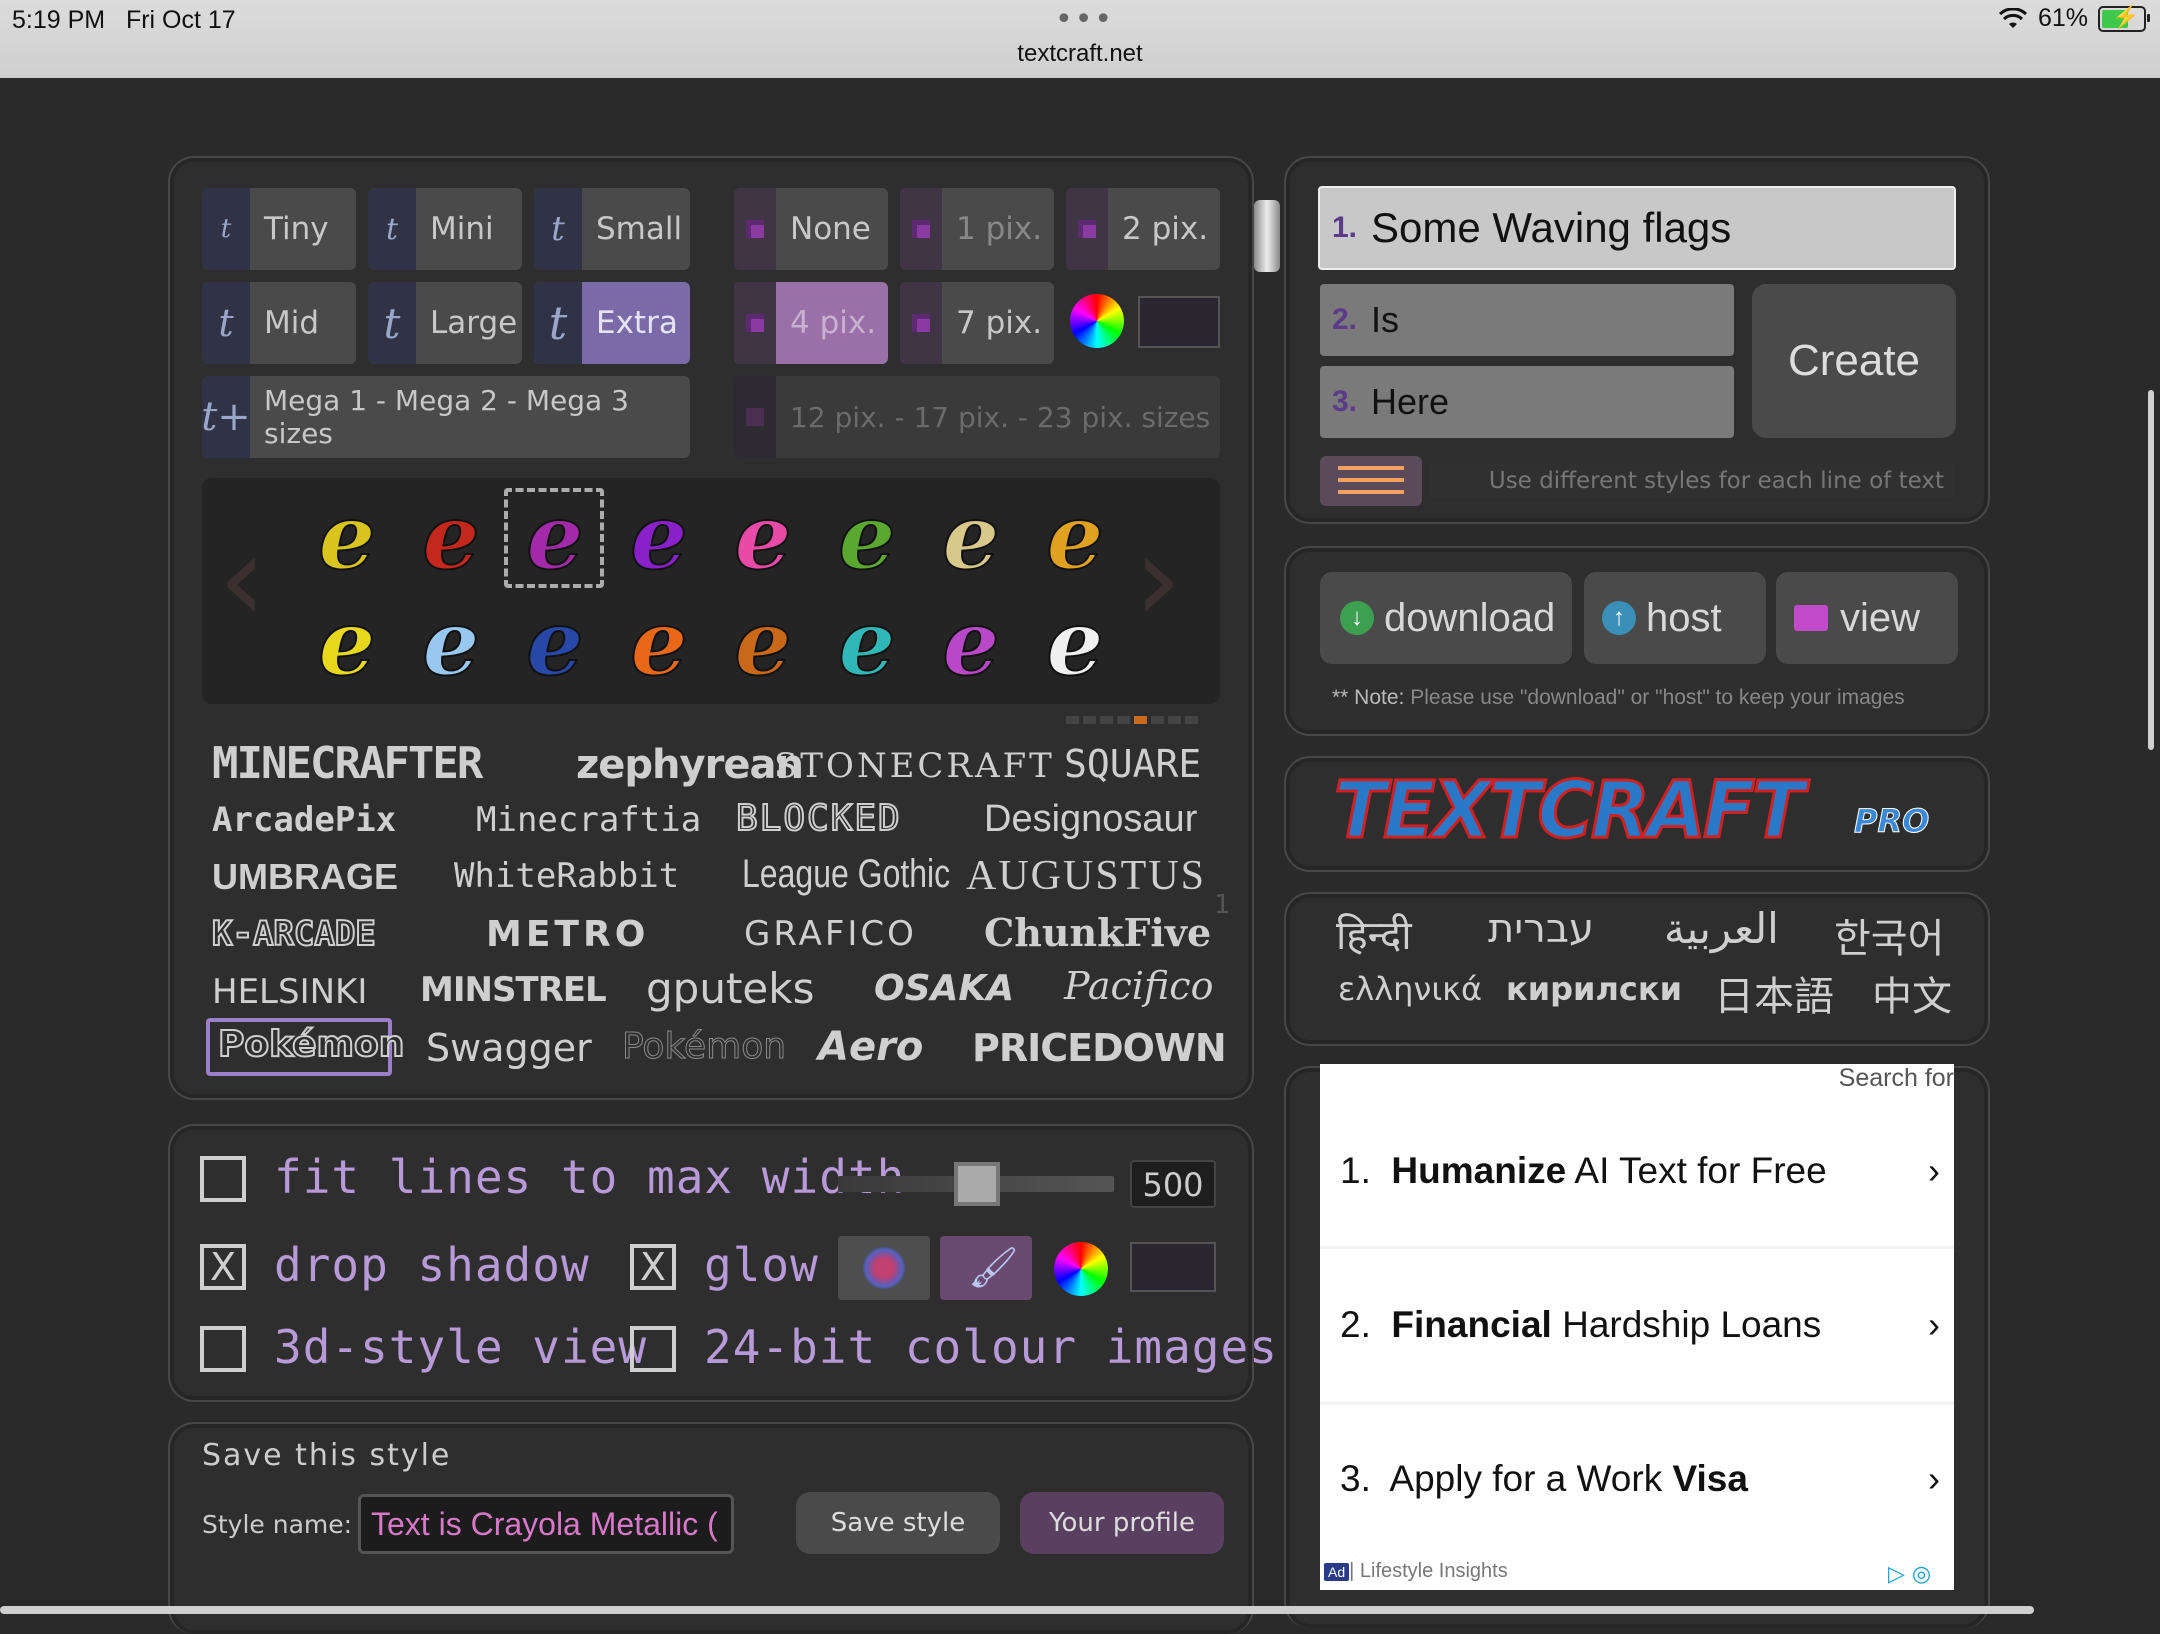 Image resolution: width=2160 pixels, height=1634 pixels. I want to click on outline-color-swatch, so click(1179, 322).